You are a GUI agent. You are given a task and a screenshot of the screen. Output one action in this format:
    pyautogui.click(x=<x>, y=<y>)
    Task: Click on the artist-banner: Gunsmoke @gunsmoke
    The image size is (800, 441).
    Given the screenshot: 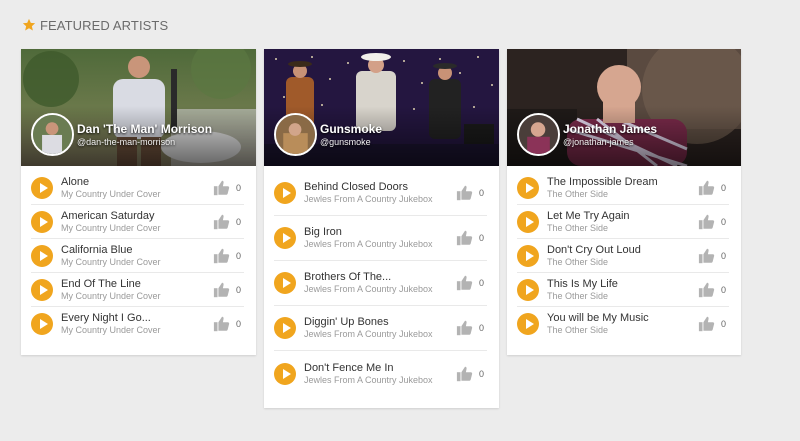 What is the action you would take?
    pyautogui.click(x=381, y=107)
    